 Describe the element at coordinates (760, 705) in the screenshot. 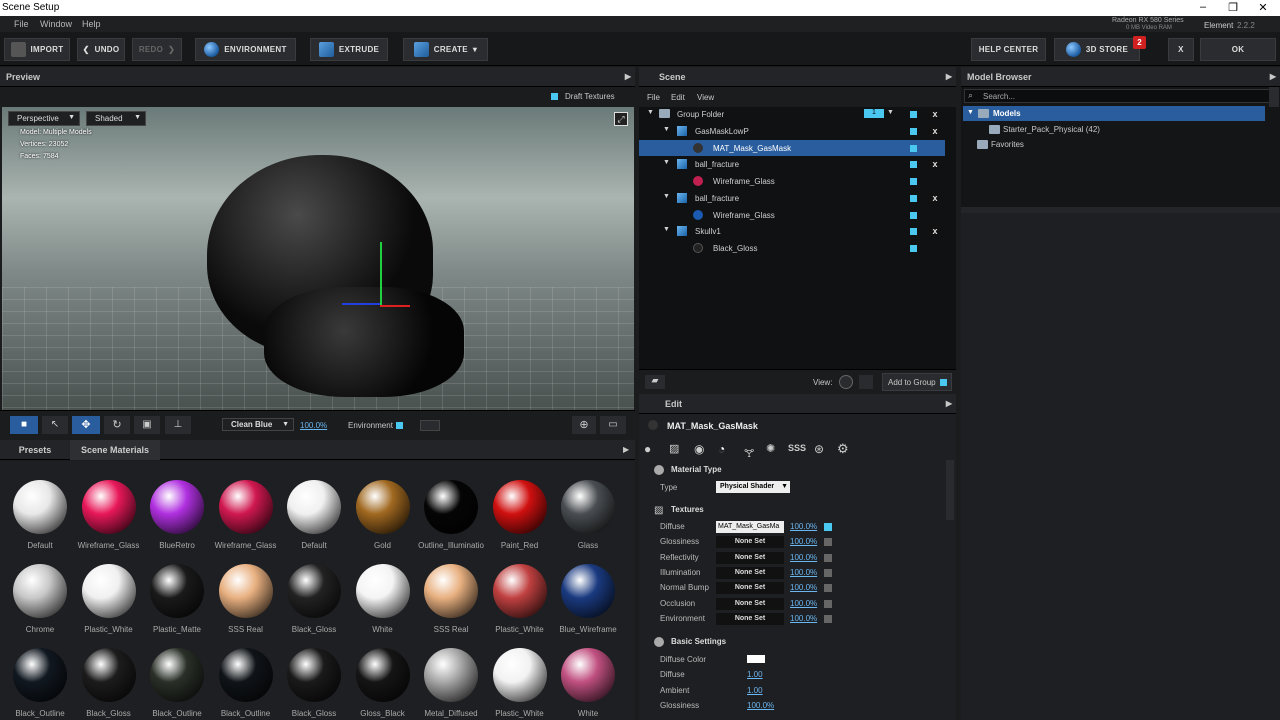

I see `basic-value: 100.0%` at that location.